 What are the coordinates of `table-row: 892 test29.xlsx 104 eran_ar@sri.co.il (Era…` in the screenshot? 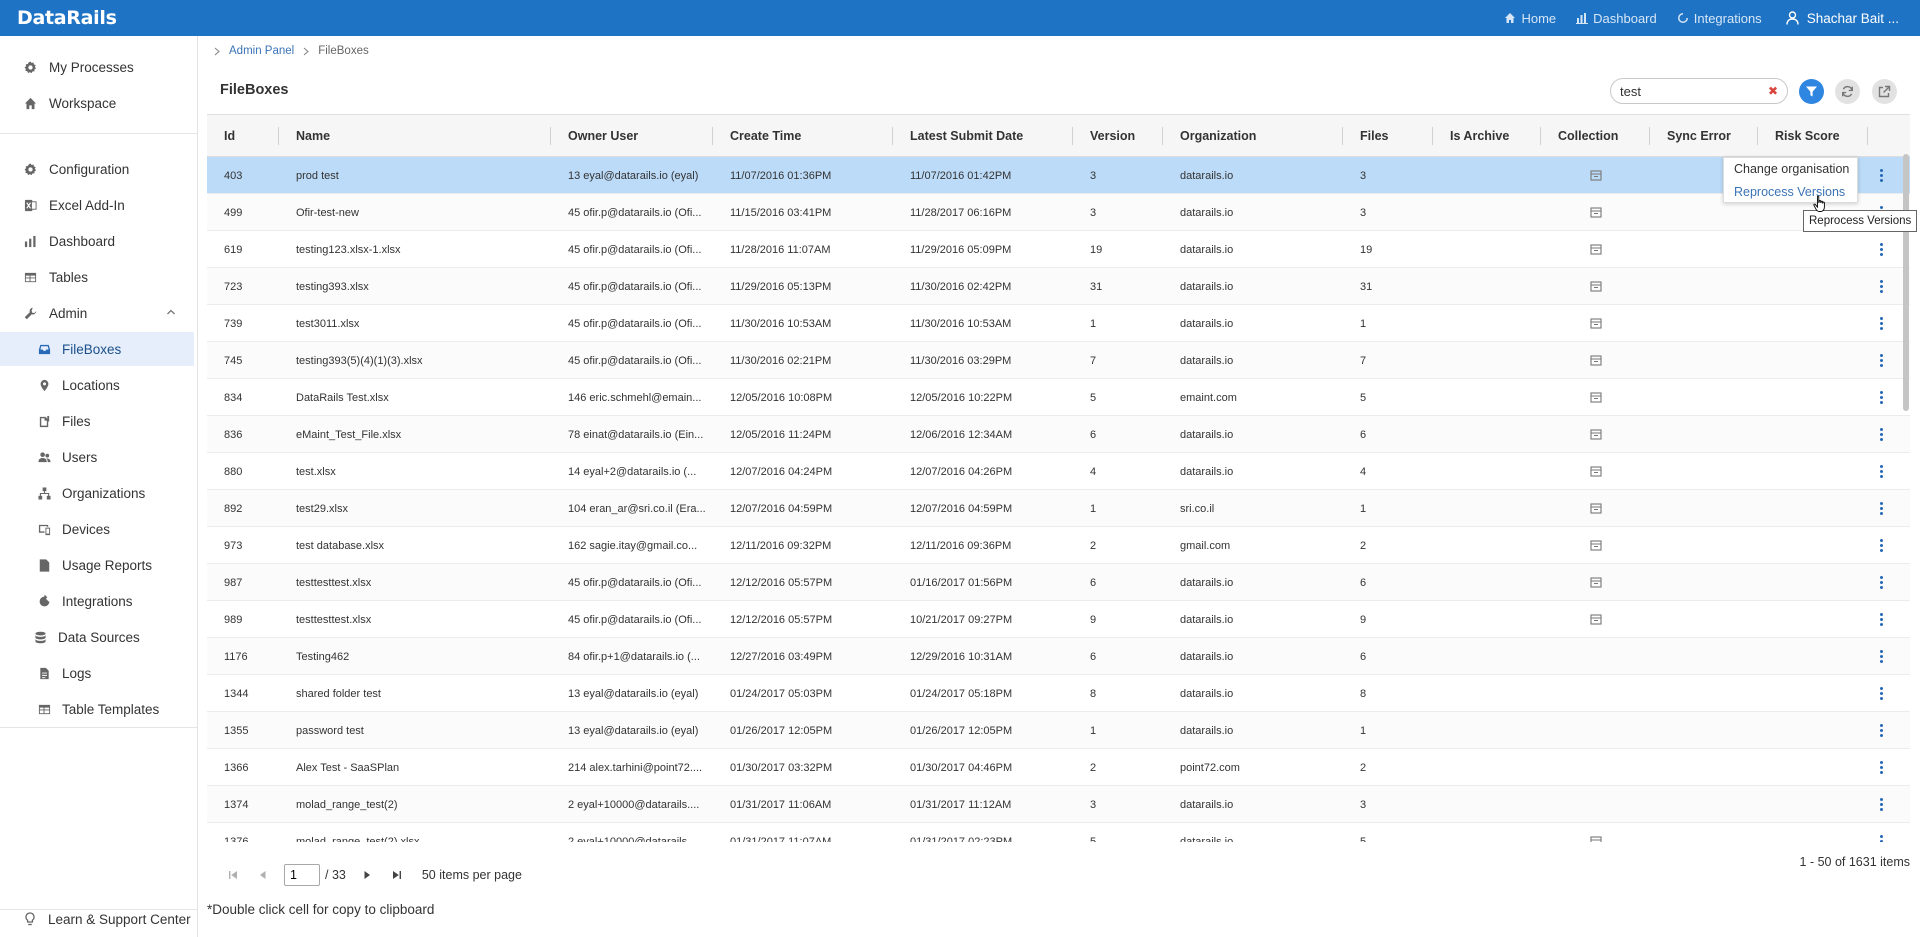 It's located at (1058, 508).